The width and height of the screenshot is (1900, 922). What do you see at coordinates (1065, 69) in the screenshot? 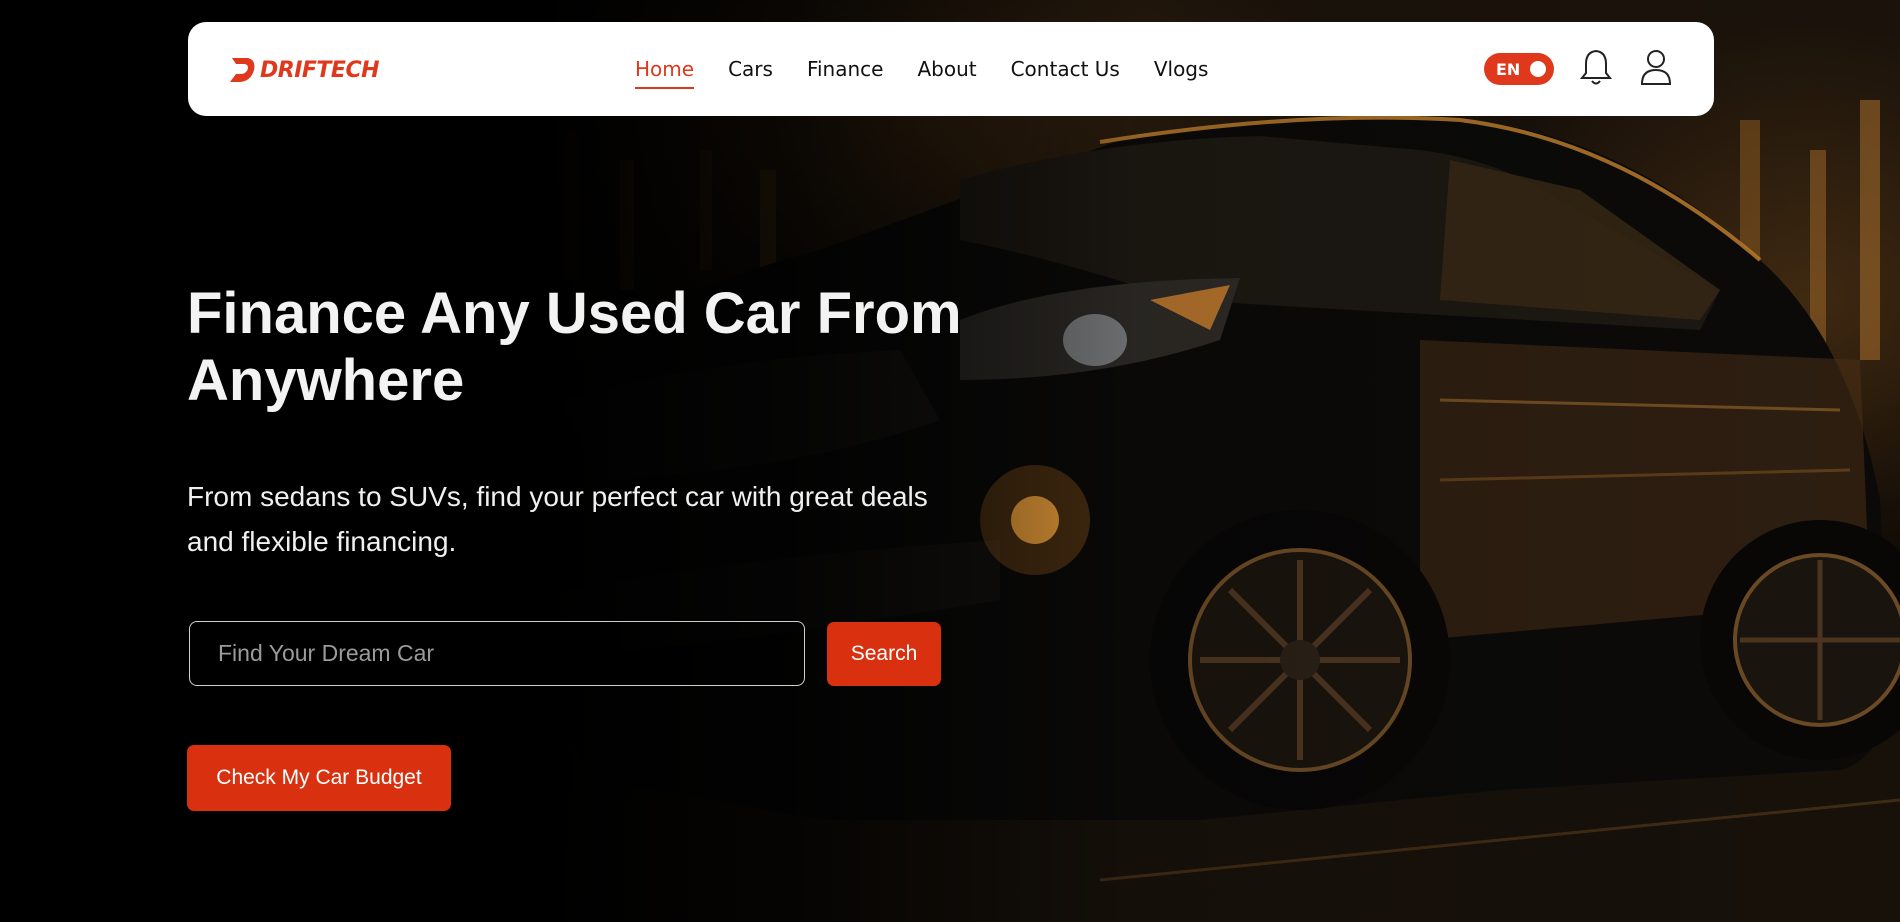
I see `nav-contact-us: Contact Us` at bounding box center [1065, 69].